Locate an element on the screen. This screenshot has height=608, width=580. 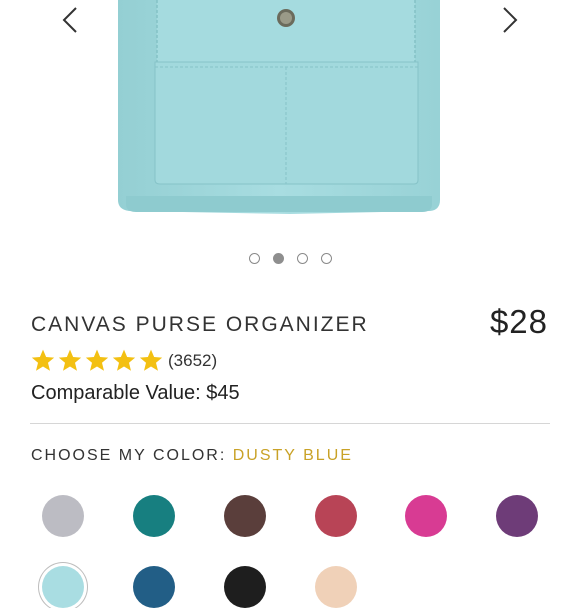
color-picker-label: CHOOSE MY COLOR: is located at coordinates (132, 455).